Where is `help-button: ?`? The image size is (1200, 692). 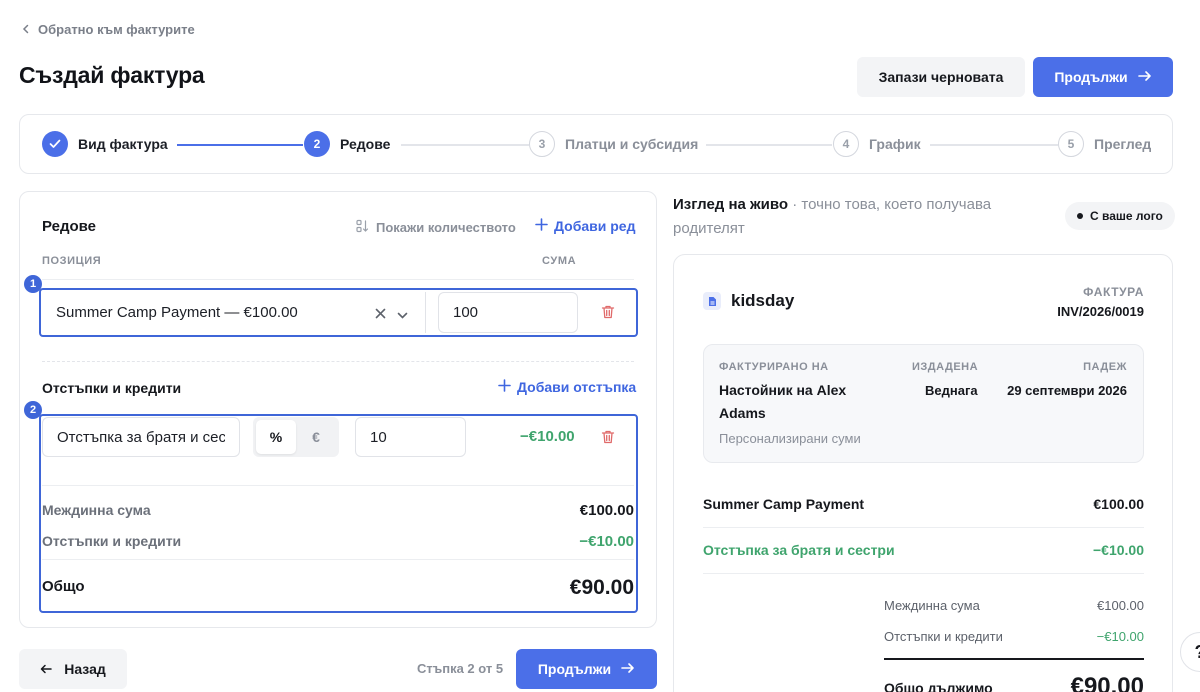
help-button: ? is located at coordinates (1190, 652).